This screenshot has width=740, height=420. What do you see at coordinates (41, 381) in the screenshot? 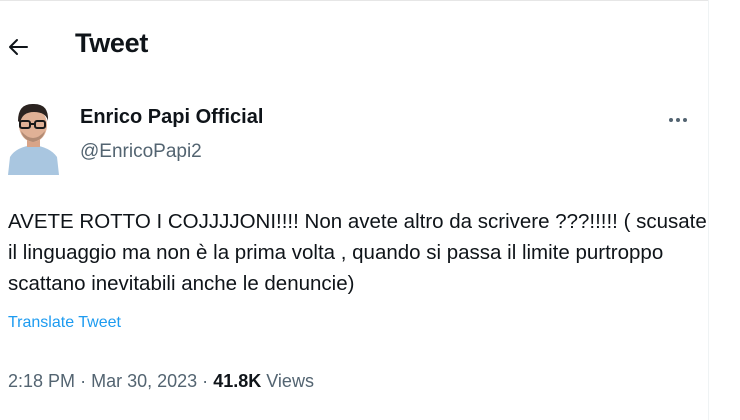
I see `tweet-time: 2:18 PM` at bounding box center [41, 381].